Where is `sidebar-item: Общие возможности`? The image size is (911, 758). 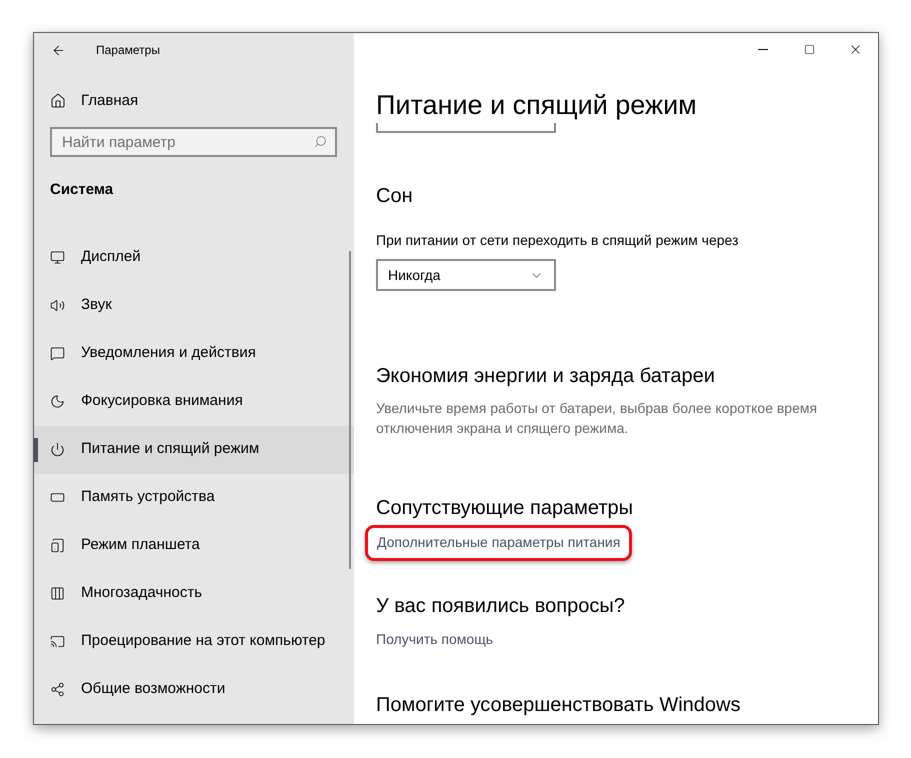 sidebar-item: Общие возможности is located at coordinates (194, 690).